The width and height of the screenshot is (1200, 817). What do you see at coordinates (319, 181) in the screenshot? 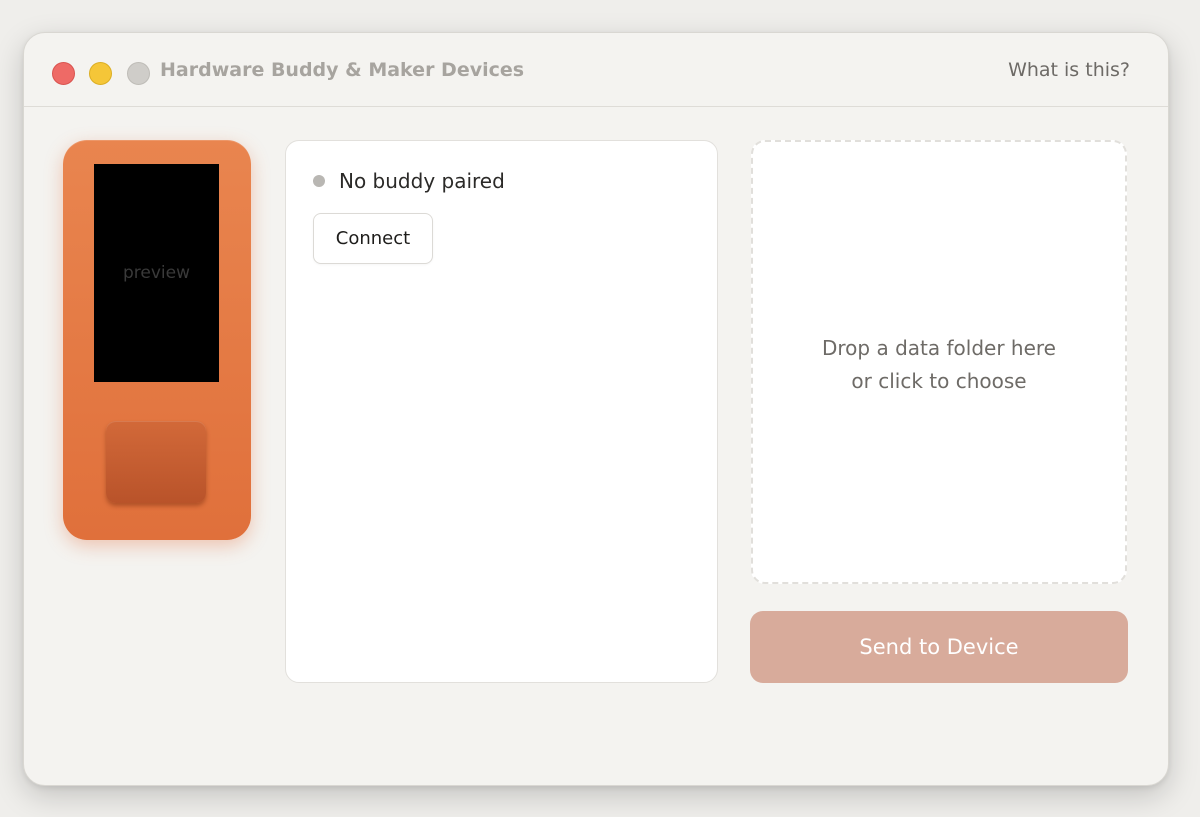
I see `status-dot-icon` at bounding box center [319, 181].